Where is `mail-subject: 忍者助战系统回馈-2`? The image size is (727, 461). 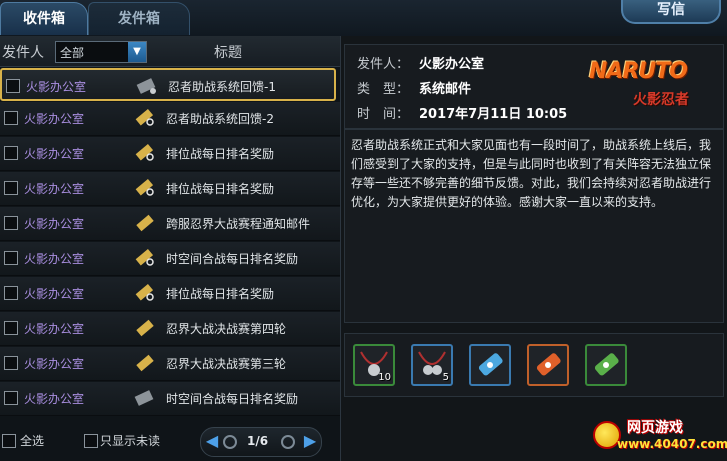
mail-subject: 忍者助战系统回馈-2 is located at coordinates (220, 119).